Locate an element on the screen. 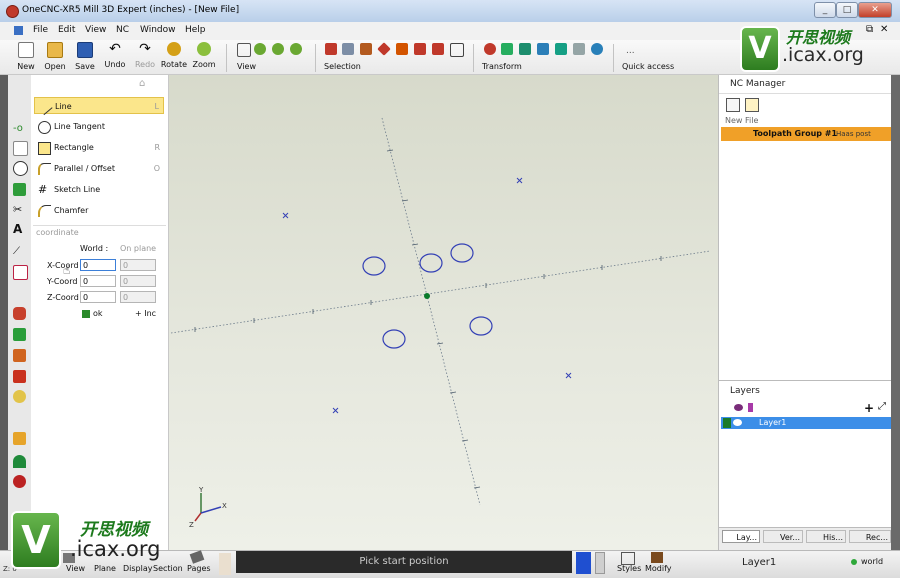 This screenshot has width=900, height=578. layer-visibility-icon is located at coordinates (738, 407).